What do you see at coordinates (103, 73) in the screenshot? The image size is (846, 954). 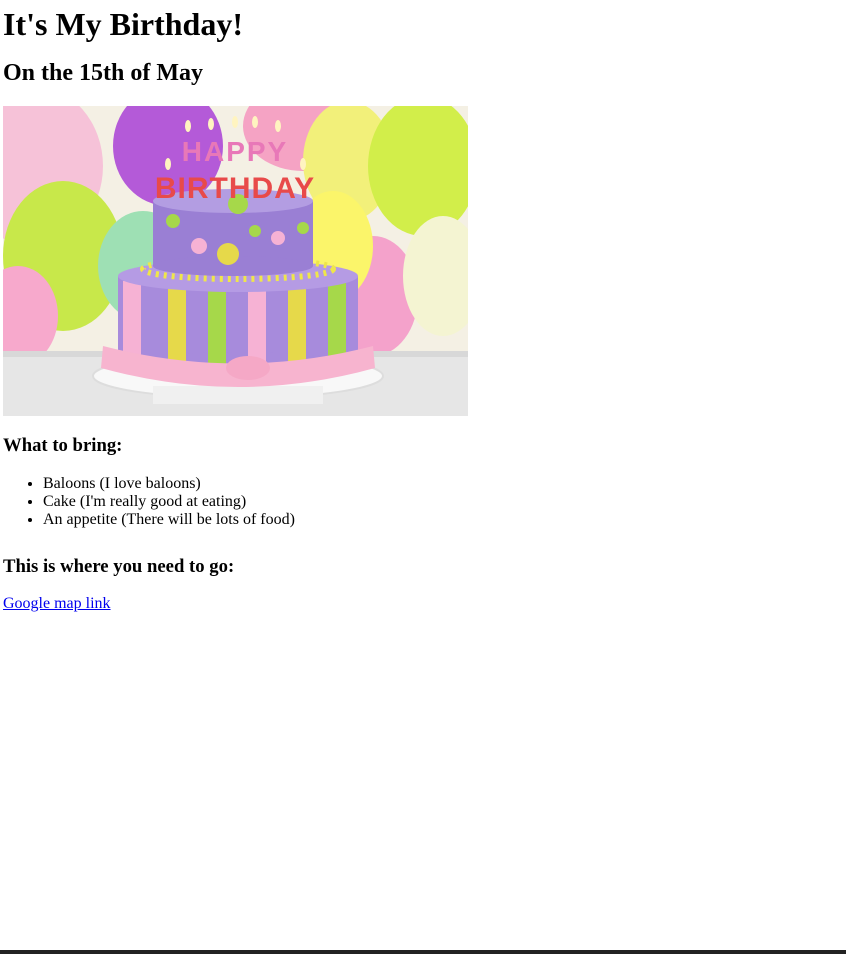 I see `page-subtitle: On the 15th of May` at bounding box center [103, 73].